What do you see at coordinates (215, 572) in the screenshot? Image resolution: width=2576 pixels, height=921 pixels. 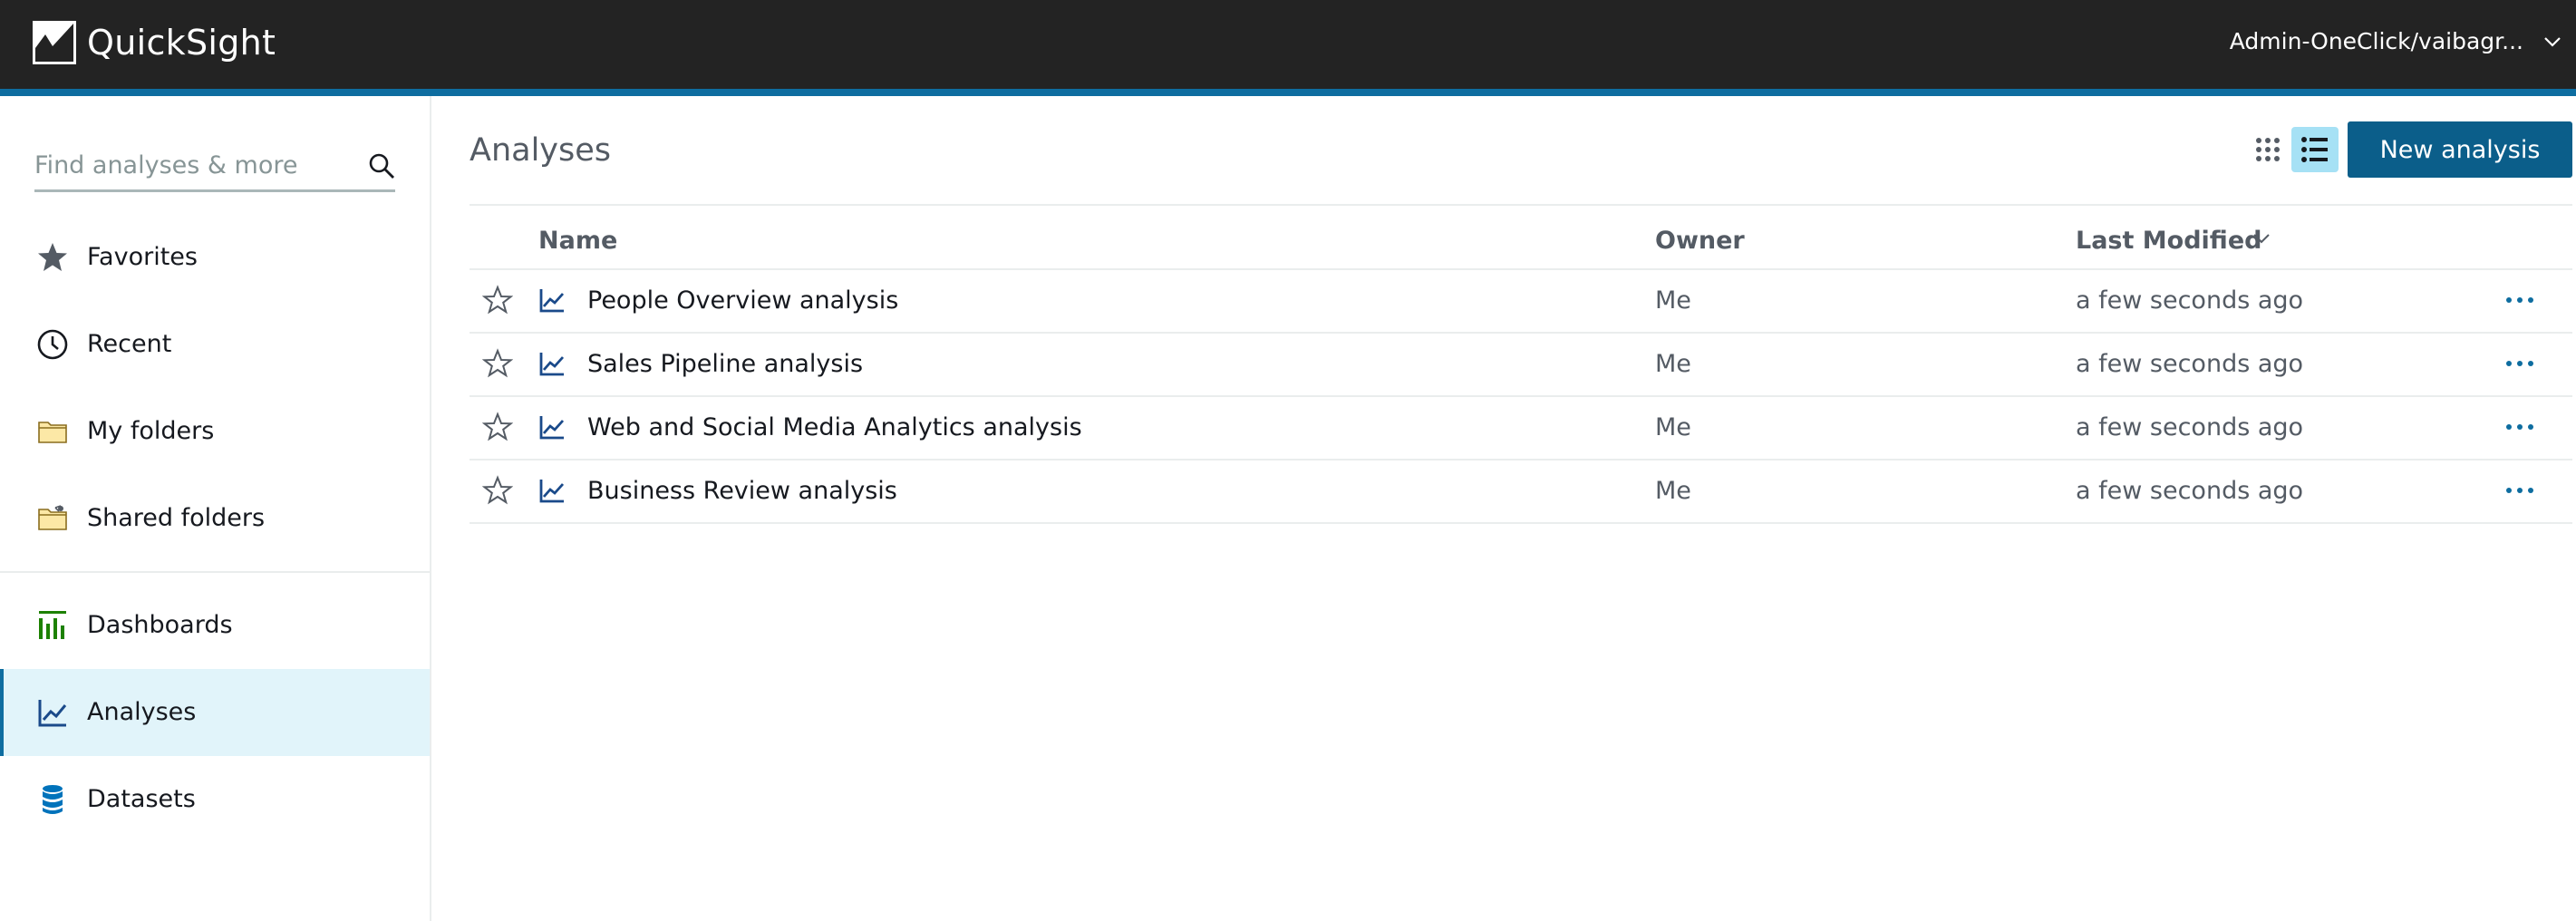 I see `sidebar-divider` at bounding box center [215, 572].